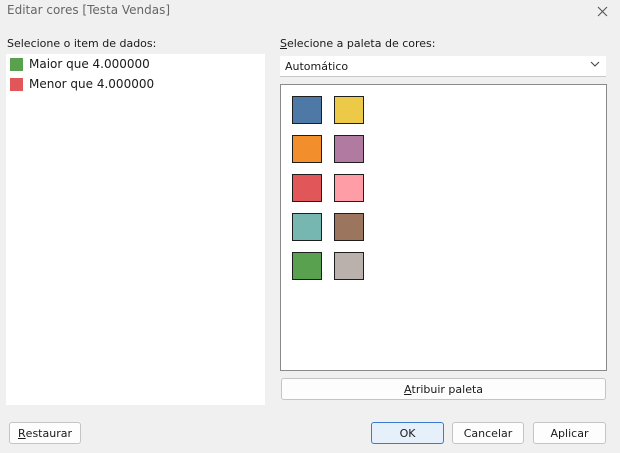 Image resolution: width=620 pixels, height=453 pixels. Describe the element at coordinates (407, 433) in the screenshot. I see `ok-button: OK` at that location.